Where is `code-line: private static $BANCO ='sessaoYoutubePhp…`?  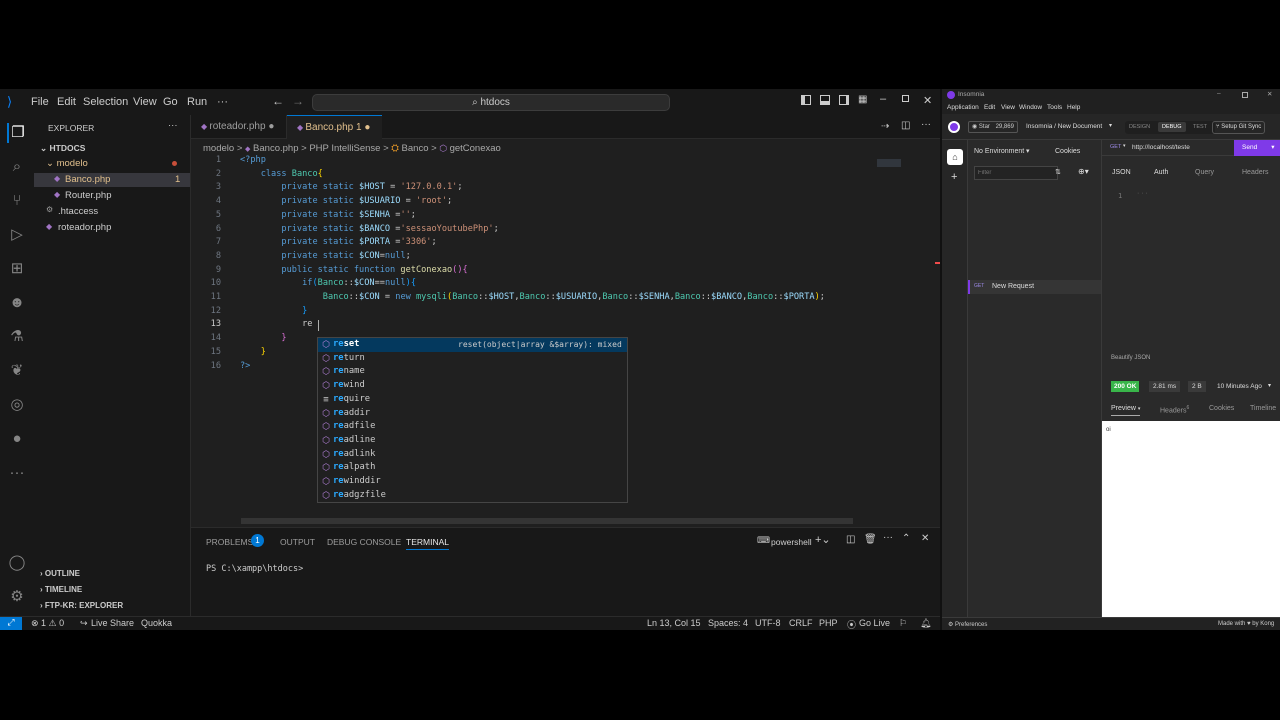 code-line: private static $BANCO ='sessaoYoutubePhp… is located at coordinates (369, 229).